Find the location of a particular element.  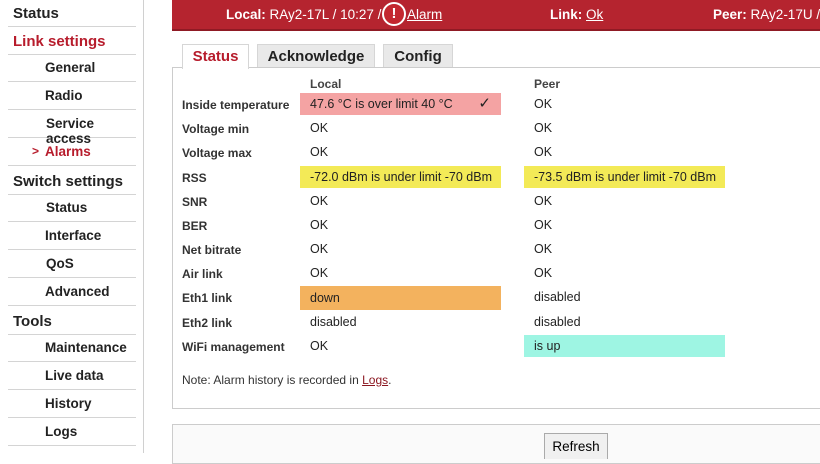

sidebar-item-advanced: Advanced is located at coordinates (72, 292).